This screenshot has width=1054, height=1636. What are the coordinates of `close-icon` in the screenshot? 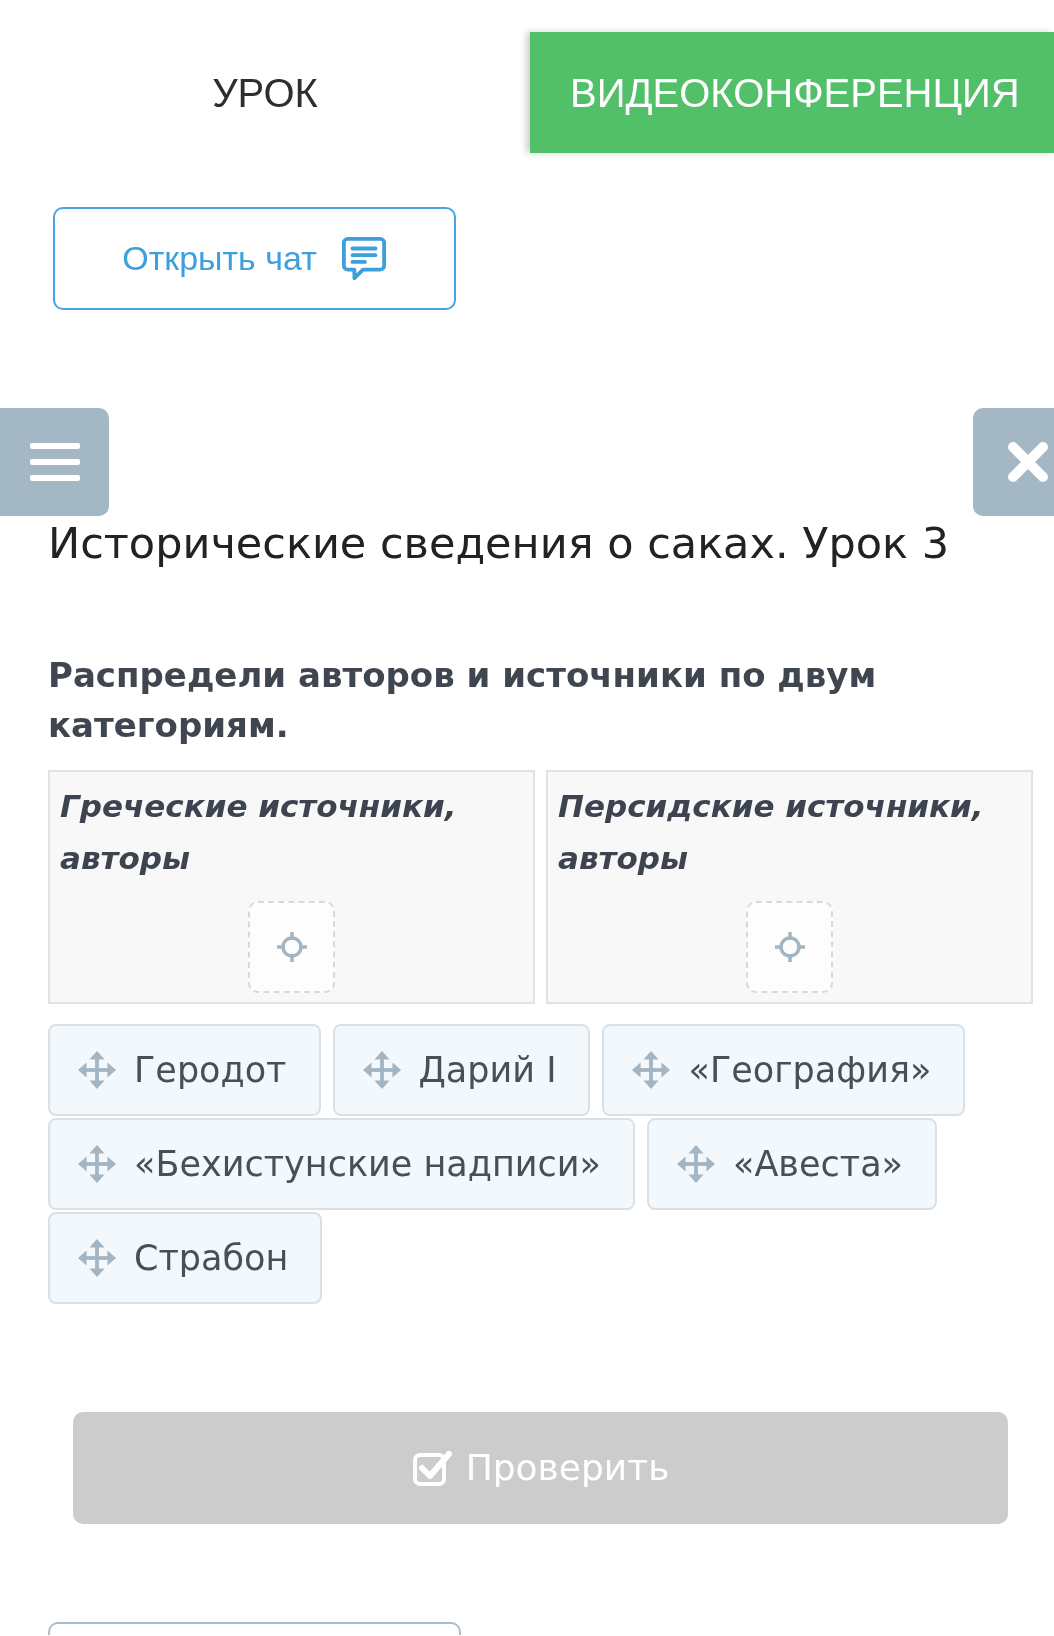 It's located at (1028, 462).